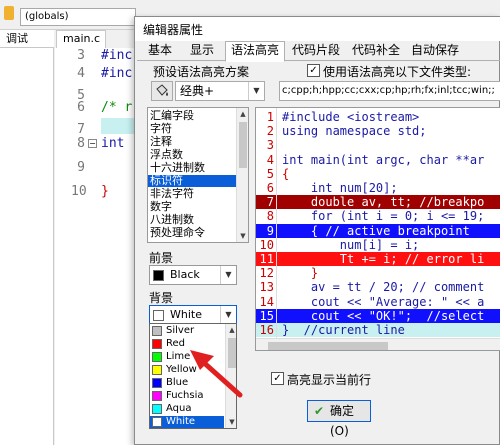 The width and height of the screenshot is (500, 445). What do you see at coordinates (340, 188) in the screenshot?
I see `code-text: int num[20];` at bounding box center [340, 188].